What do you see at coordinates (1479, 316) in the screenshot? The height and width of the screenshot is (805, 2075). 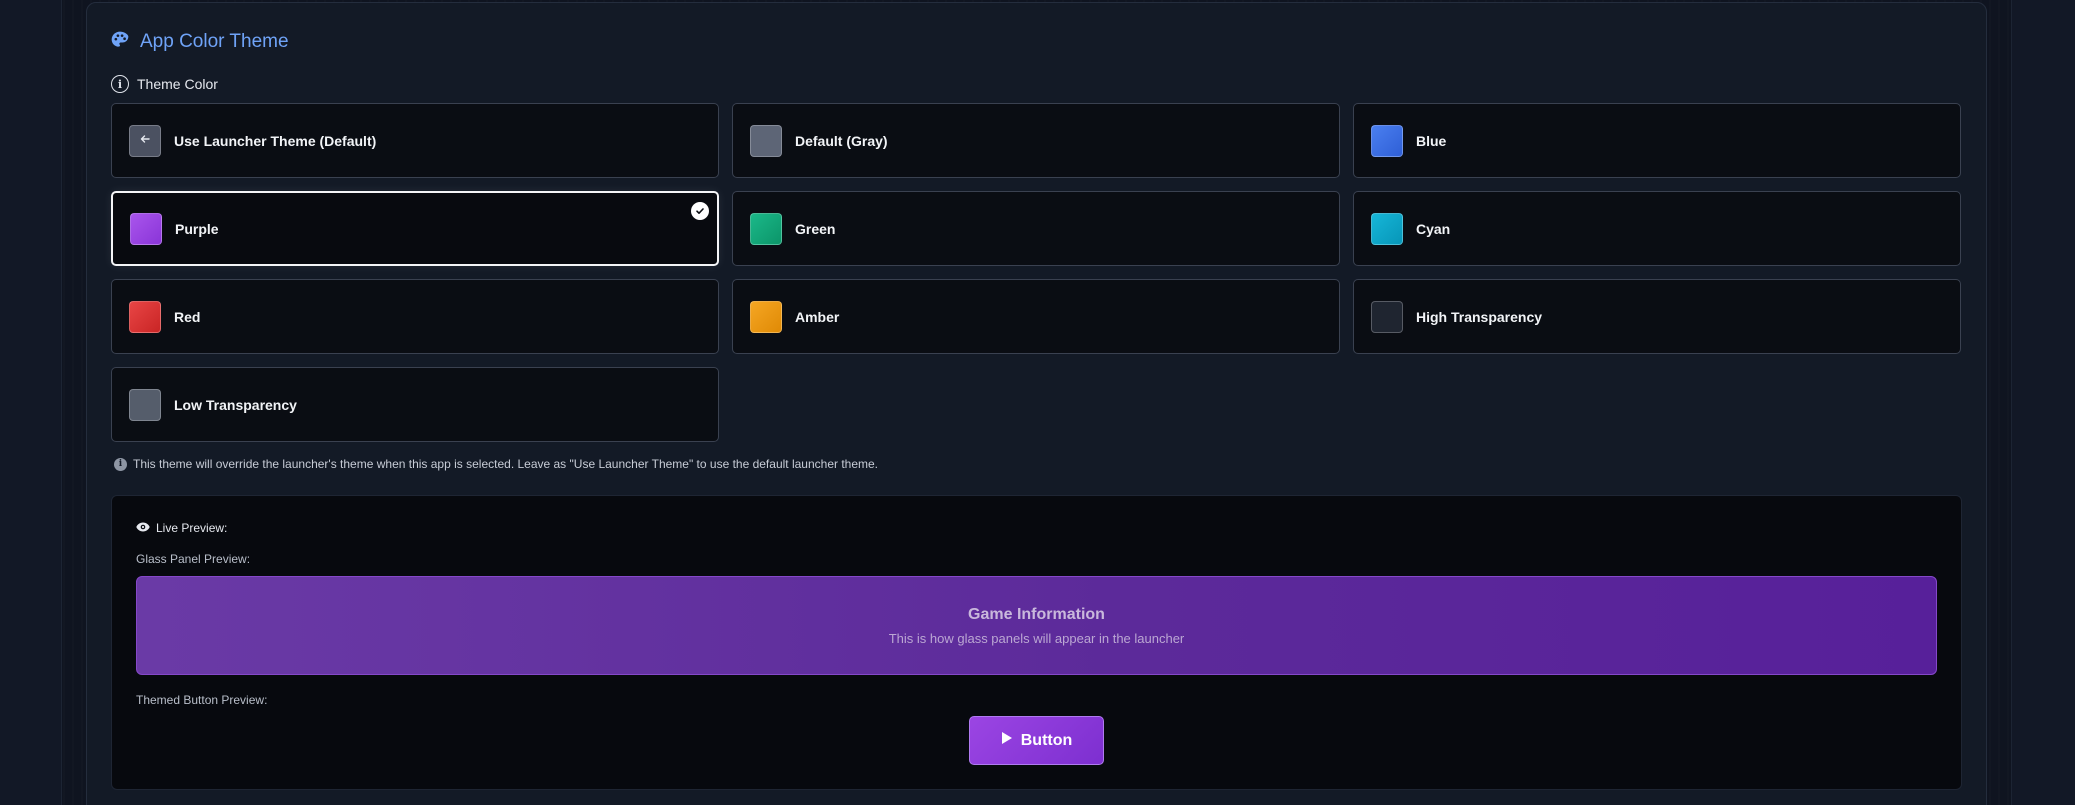 I see `option-label: High Transparency` at bounding box center [1479, 316].